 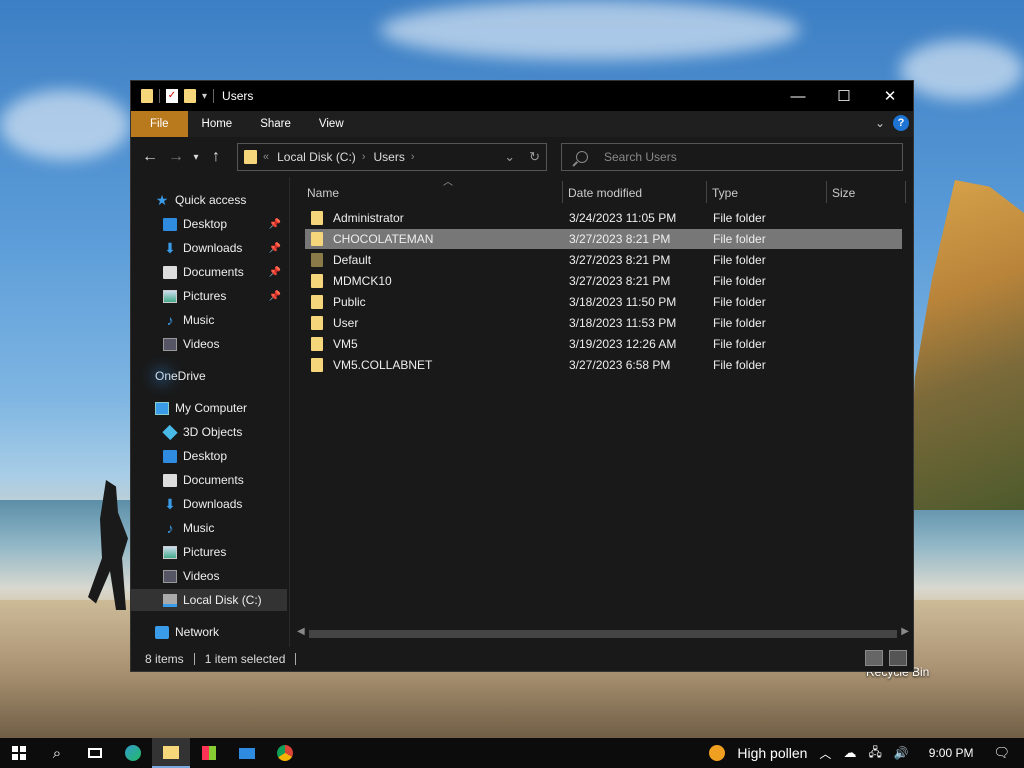 What do you see at coordinates (225, 344) in the screenshot?
I see `sidebar-item-videos-quick: Videos` at bounding box center [225, 344].